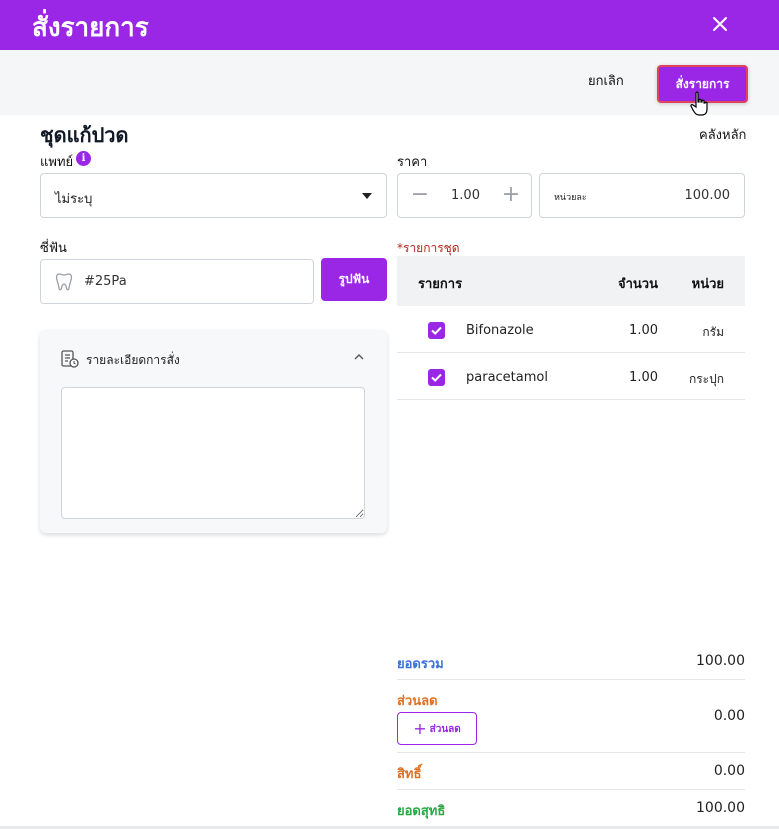 The width and height of the screenshot is (779, 829). Describe the element at coordinates (445, 729) in the screenshot. I see `add-discount-label: ส่วนลด` at that location.